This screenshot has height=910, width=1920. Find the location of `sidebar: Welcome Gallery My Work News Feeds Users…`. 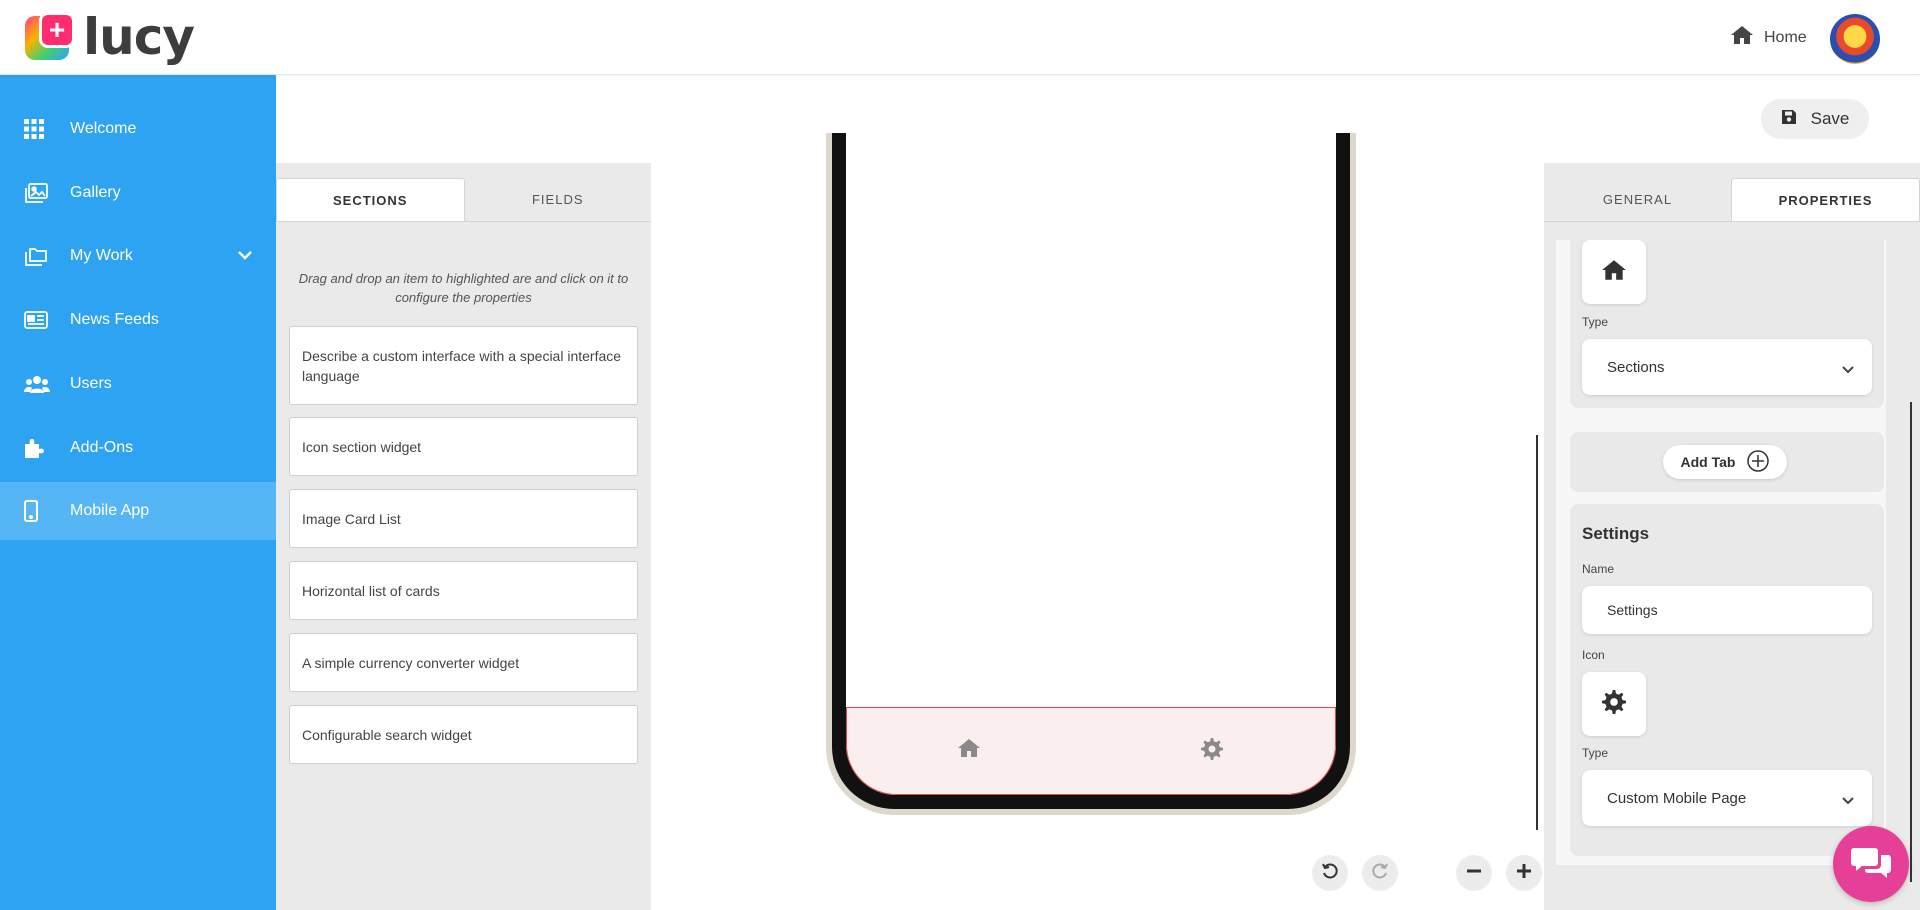

sidebar: Welcome Gallery My Work News Feeds Users… is located at coordinates (138, 492).